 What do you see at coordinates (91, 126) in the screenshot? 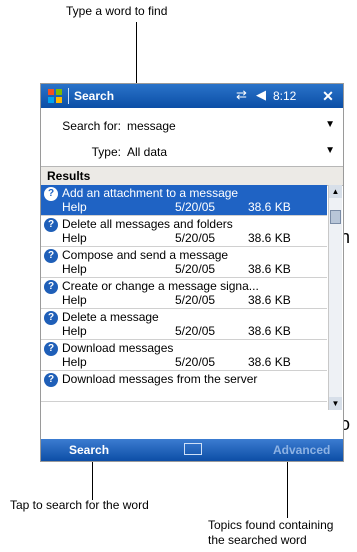
I see `search-for-label: Search for:` at bounding box center [91, 126].